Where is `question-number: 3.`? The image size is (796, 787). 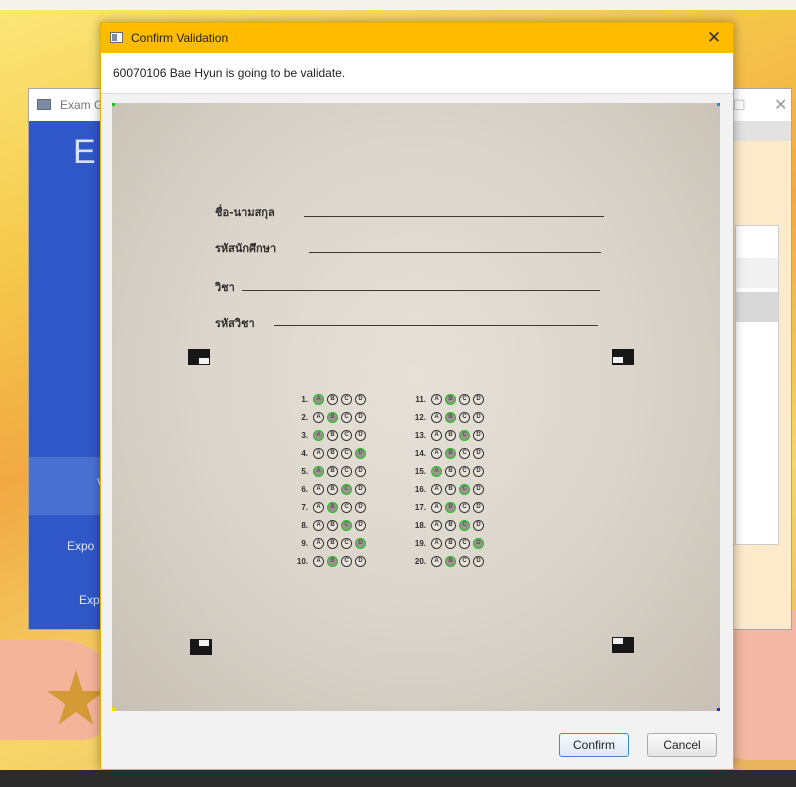
question-number: 3. is located at coordinates (304, 435).